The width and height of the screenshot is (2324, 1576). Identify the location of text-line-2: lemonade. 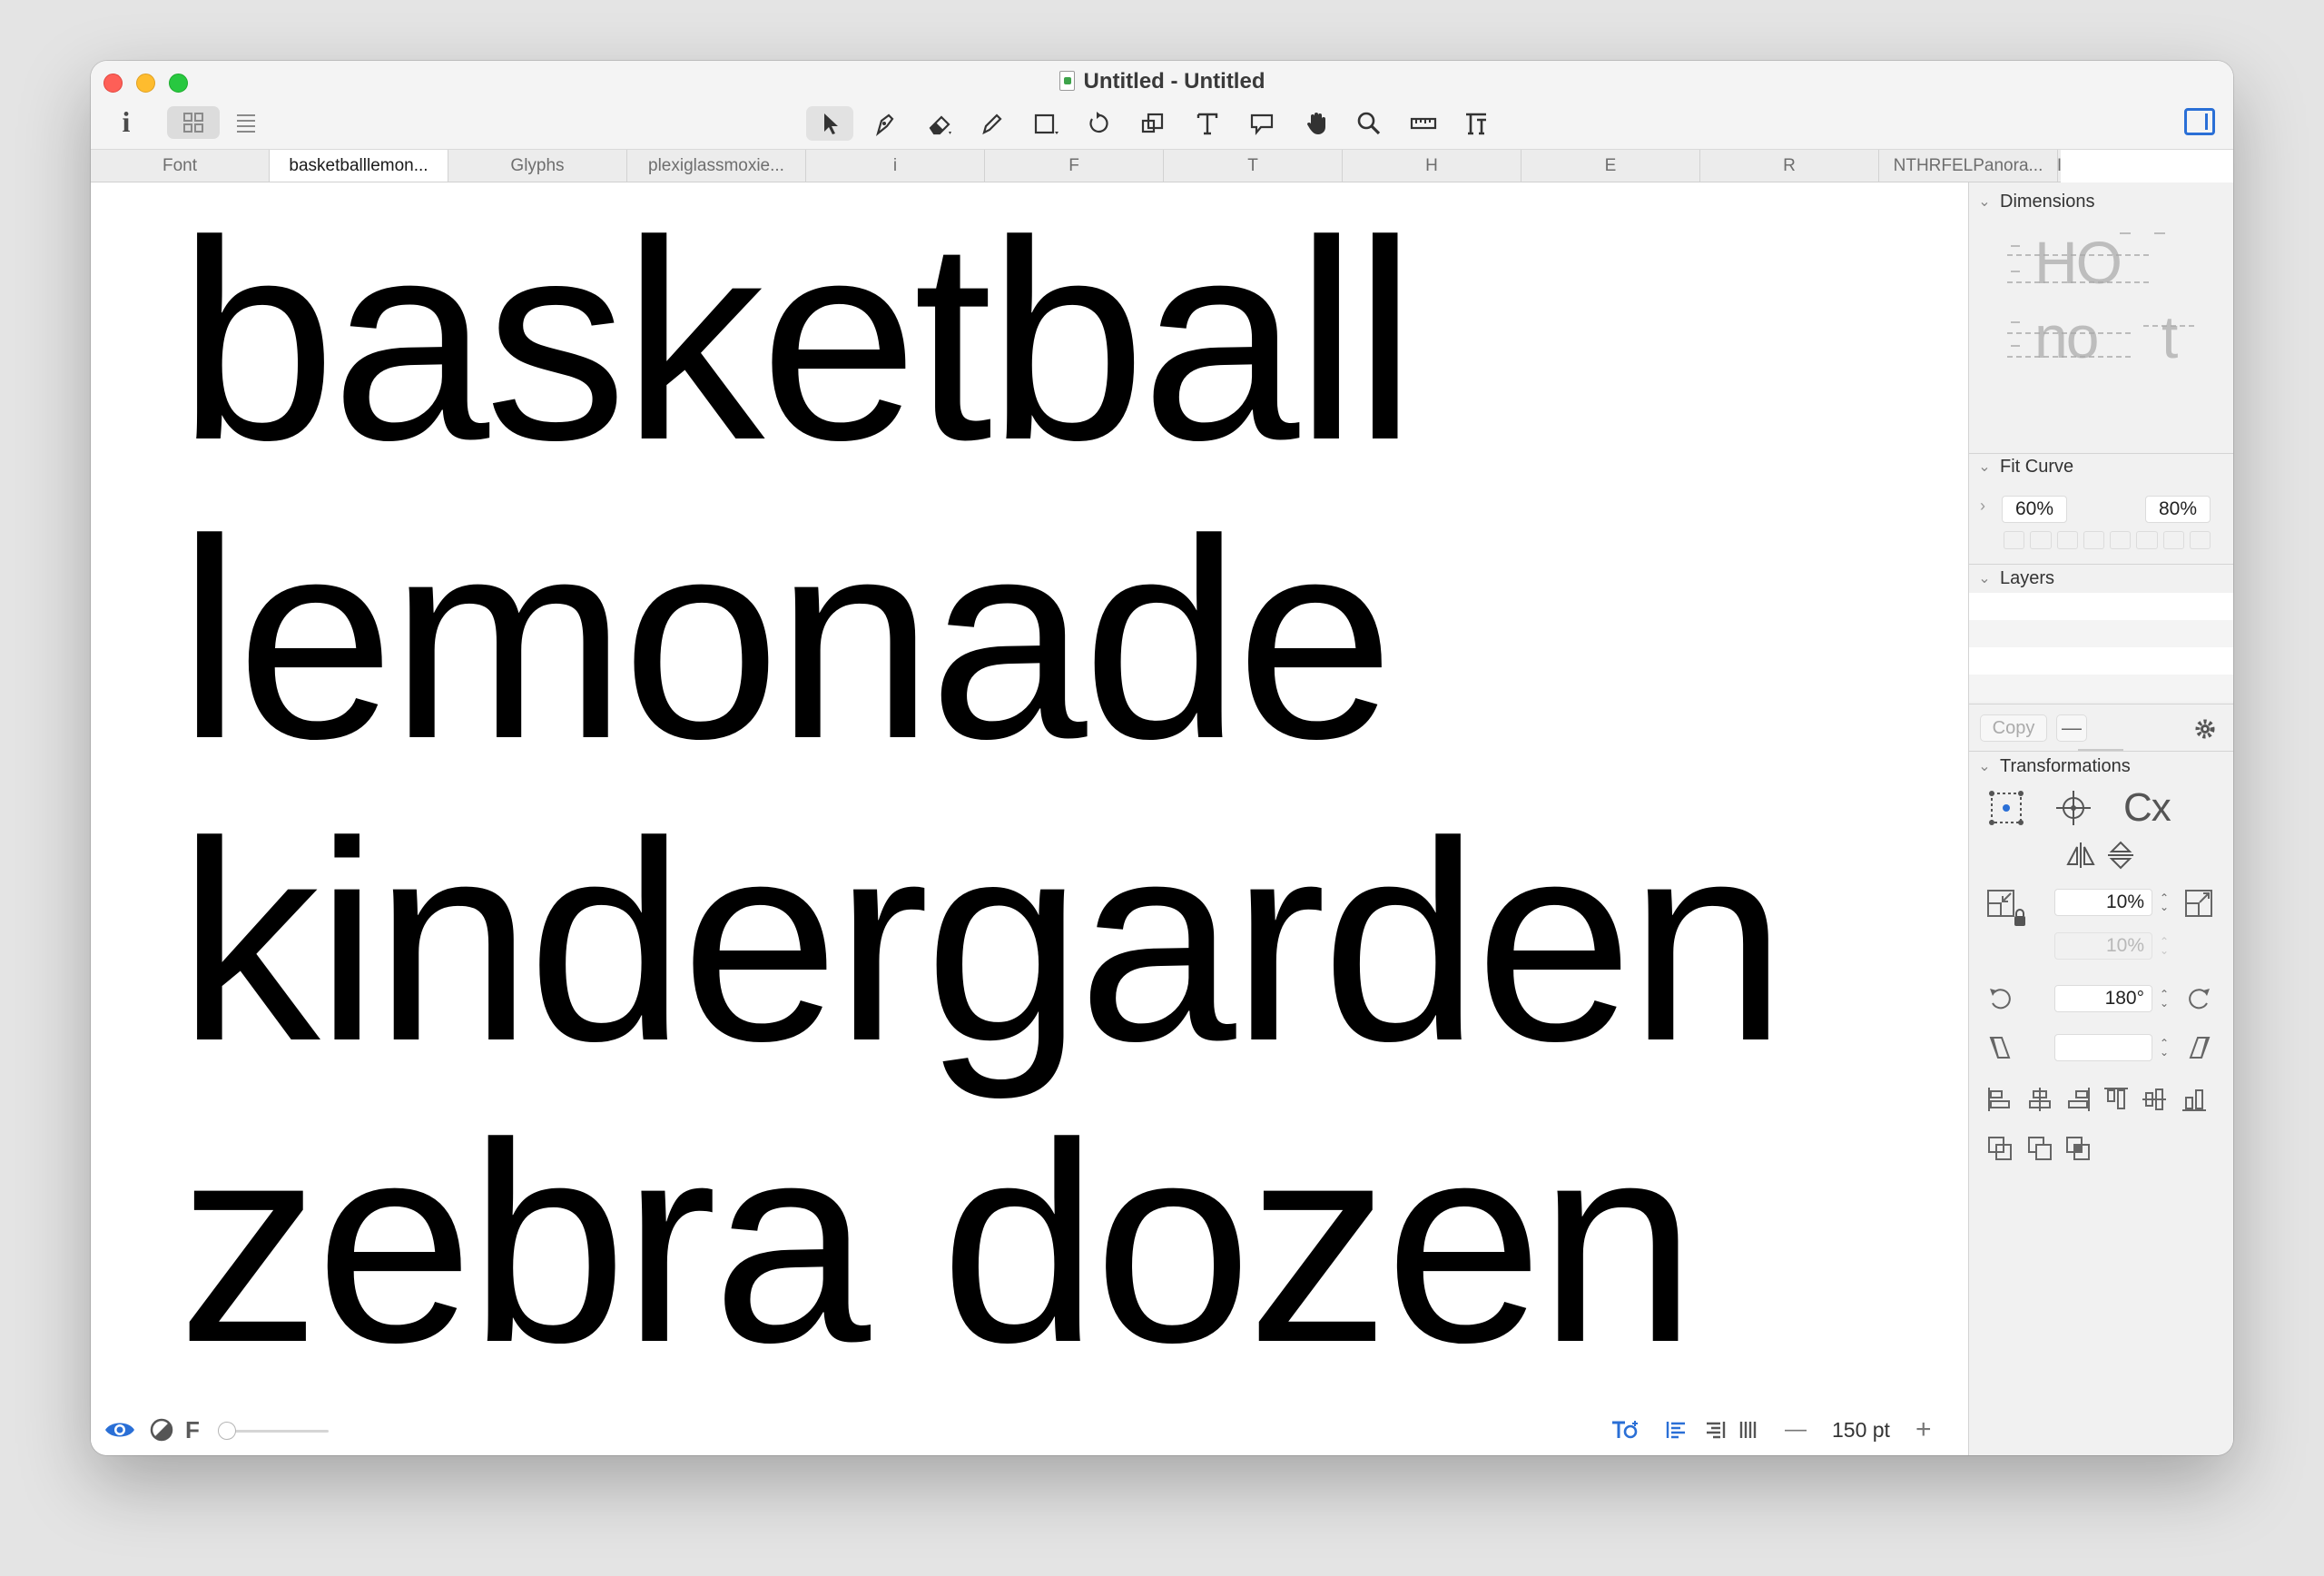
(786, 639).